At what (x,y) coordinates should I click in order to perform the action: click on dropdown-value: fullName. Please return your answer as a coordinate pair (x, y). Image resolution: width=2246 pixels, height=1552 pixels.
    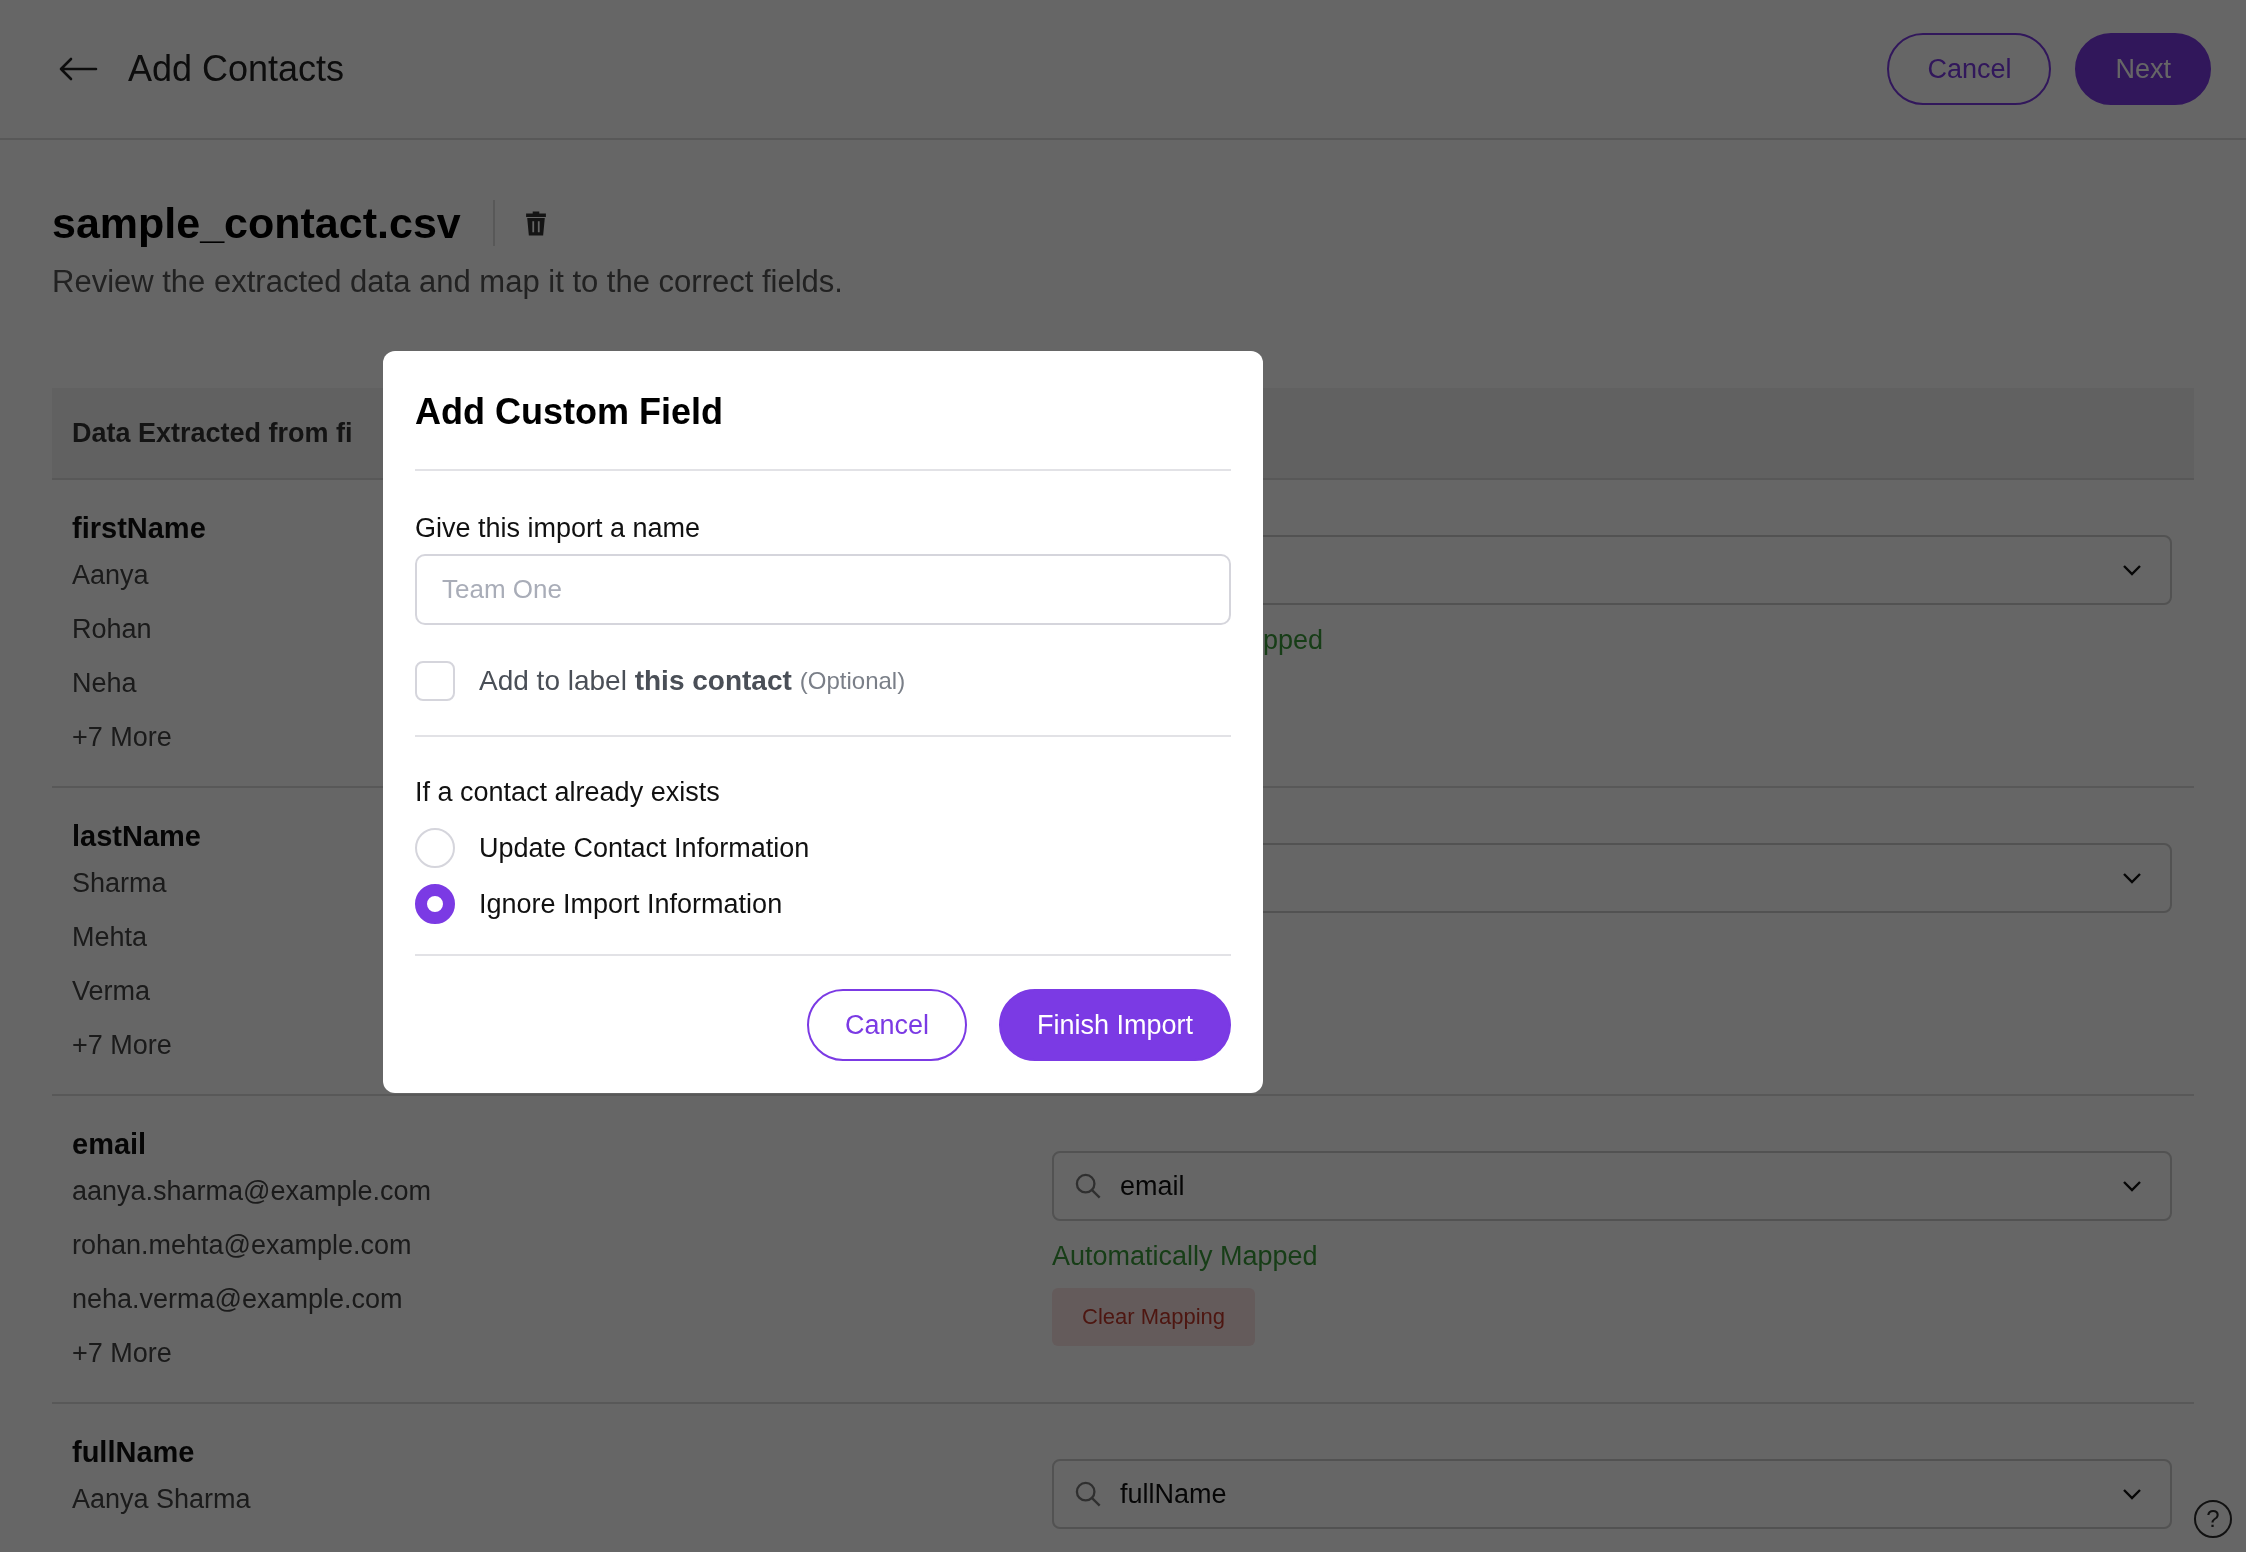
    Looking at the image, I should click on (1173, 1494).